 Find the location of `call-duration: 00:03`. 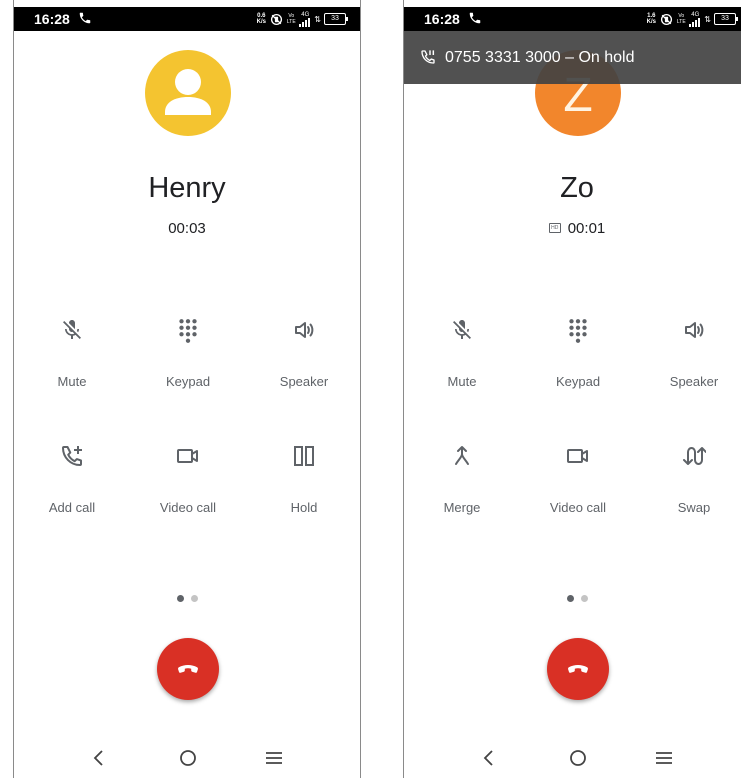

call-duration: 00:03 is located at coordinates (187, 228).